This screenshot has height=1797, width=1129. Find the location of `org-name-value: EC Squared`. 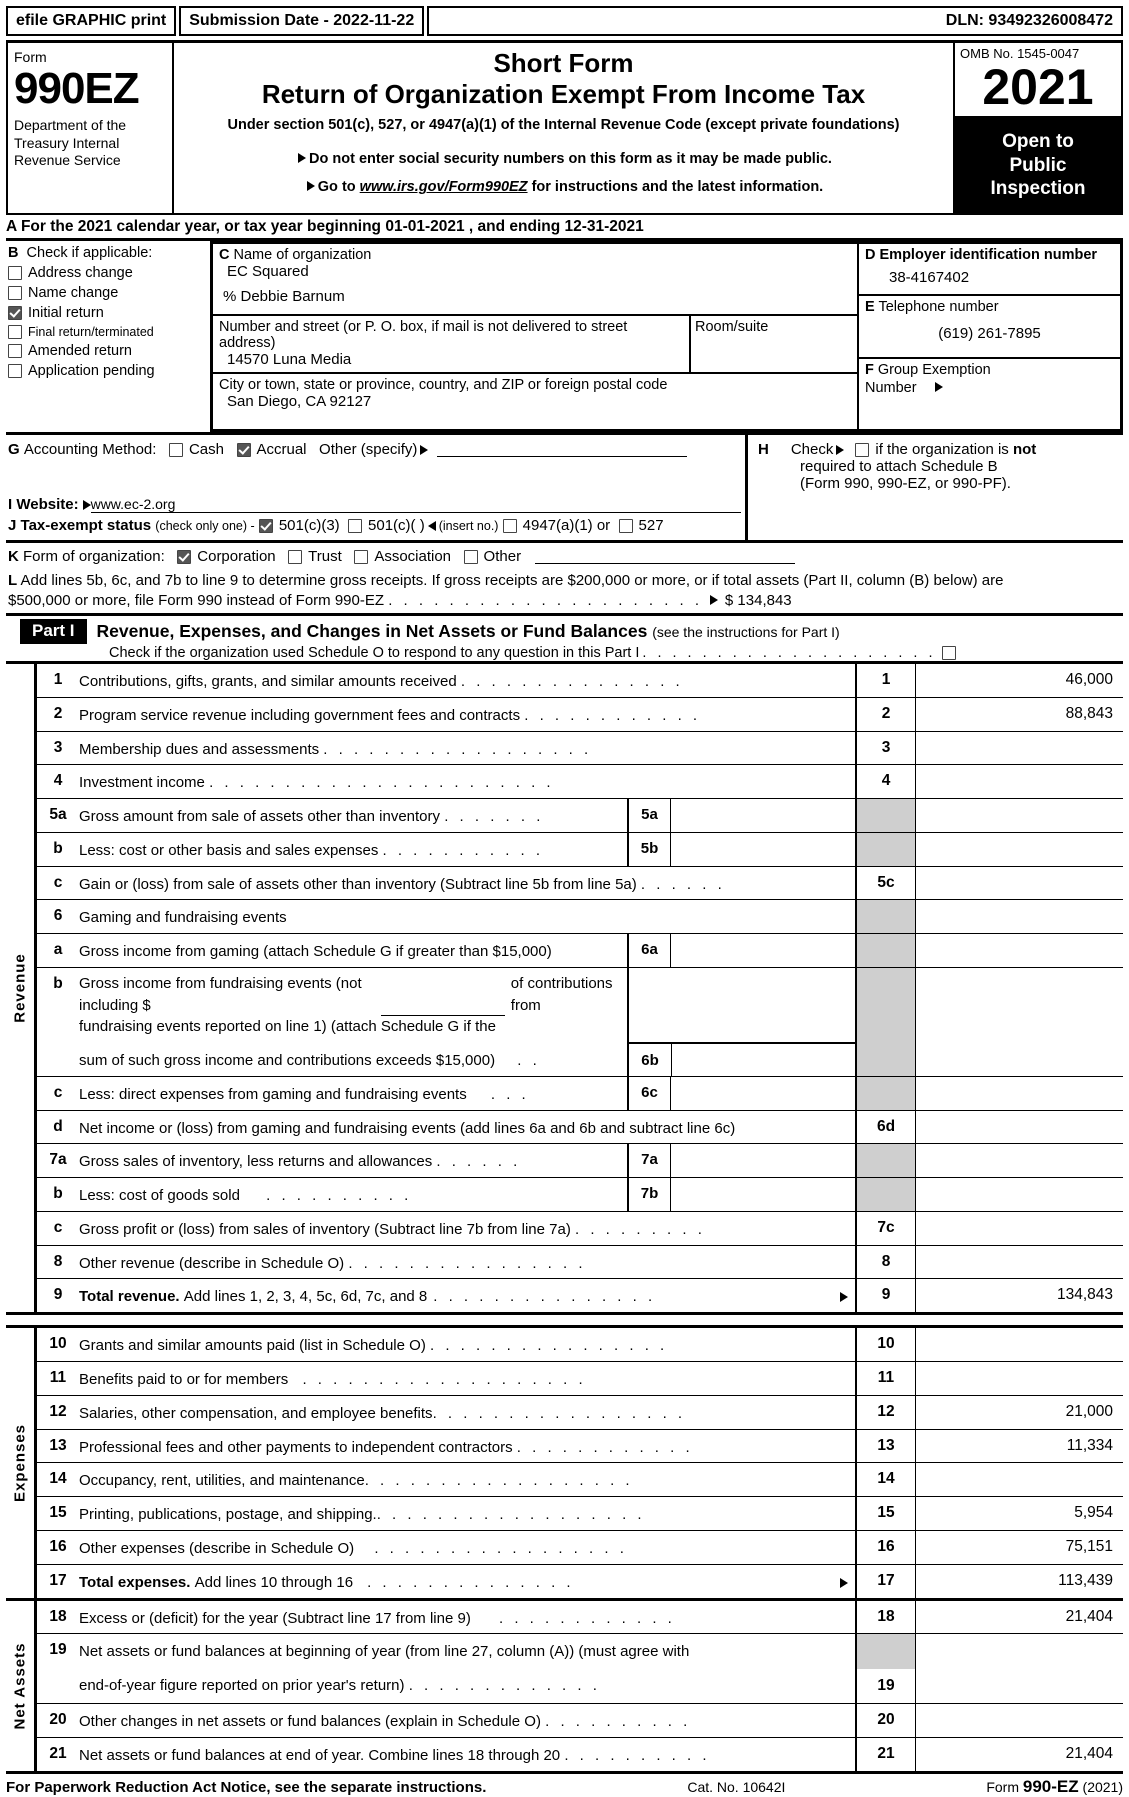

org-name-value: EC Squared is located at coordinates (536, 271).